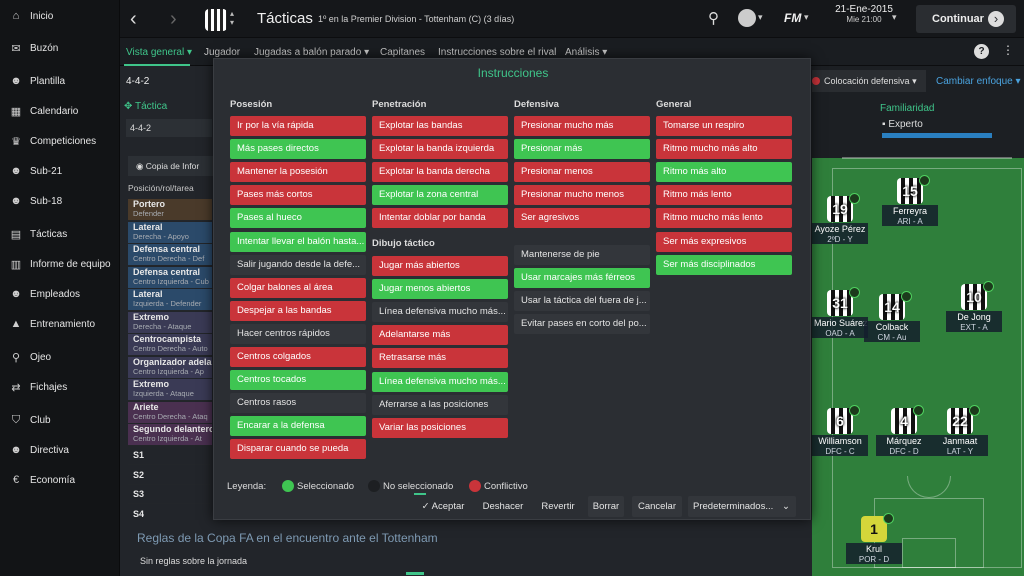 This screenshot has width=1024, height=576. What do you see at coordinates (298, 333) in the screenshot?
I see `instruction-posesion-9: Hacer centros rápidos` at bounding box center [298, 333].